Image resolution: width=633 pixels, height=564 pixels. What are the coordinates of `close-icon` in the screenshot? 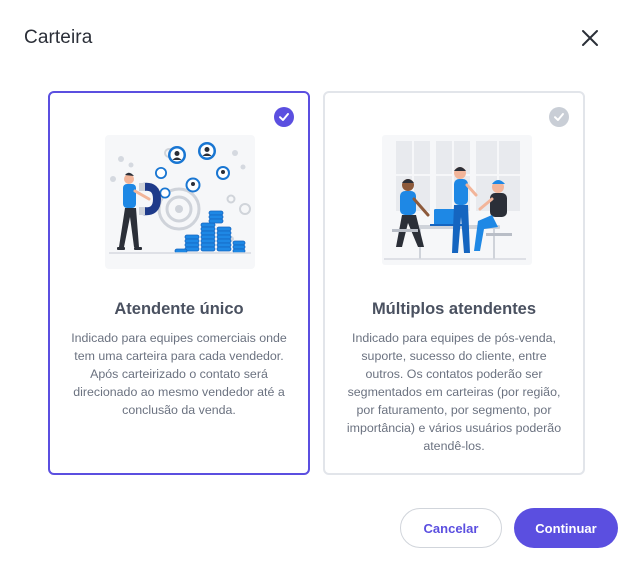 It's located at (590, 38).